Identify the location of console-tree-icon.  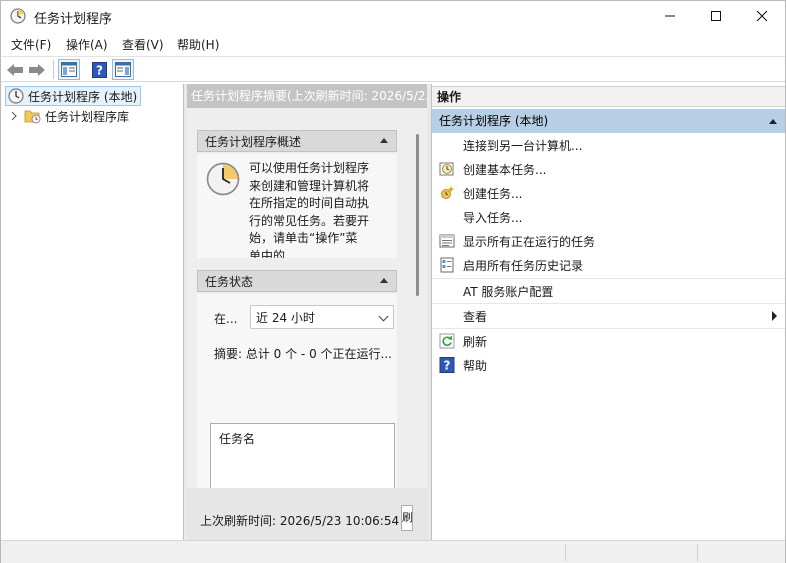
(69, 69).